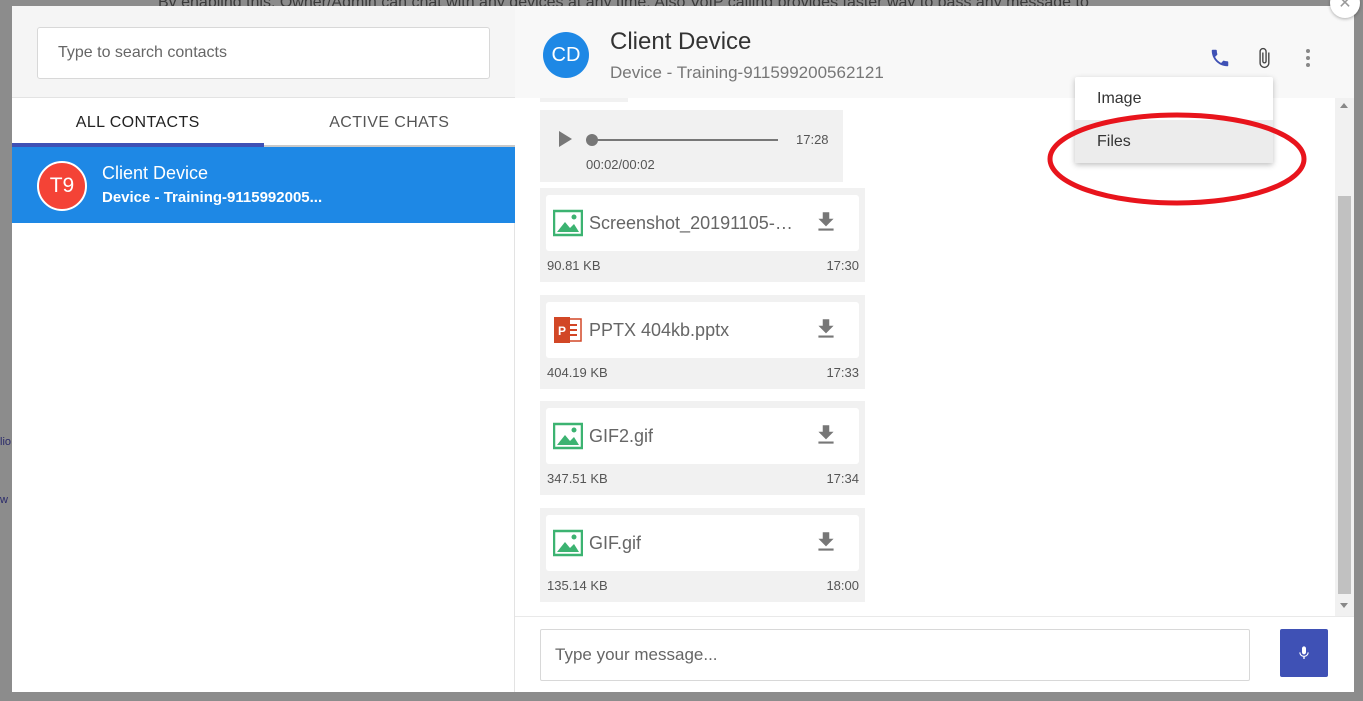  What do you see at coordinates (659, 330) in the screenshot?
I see `file-name: PPTX 404kb.pptx` at bounding box center [659, 330].